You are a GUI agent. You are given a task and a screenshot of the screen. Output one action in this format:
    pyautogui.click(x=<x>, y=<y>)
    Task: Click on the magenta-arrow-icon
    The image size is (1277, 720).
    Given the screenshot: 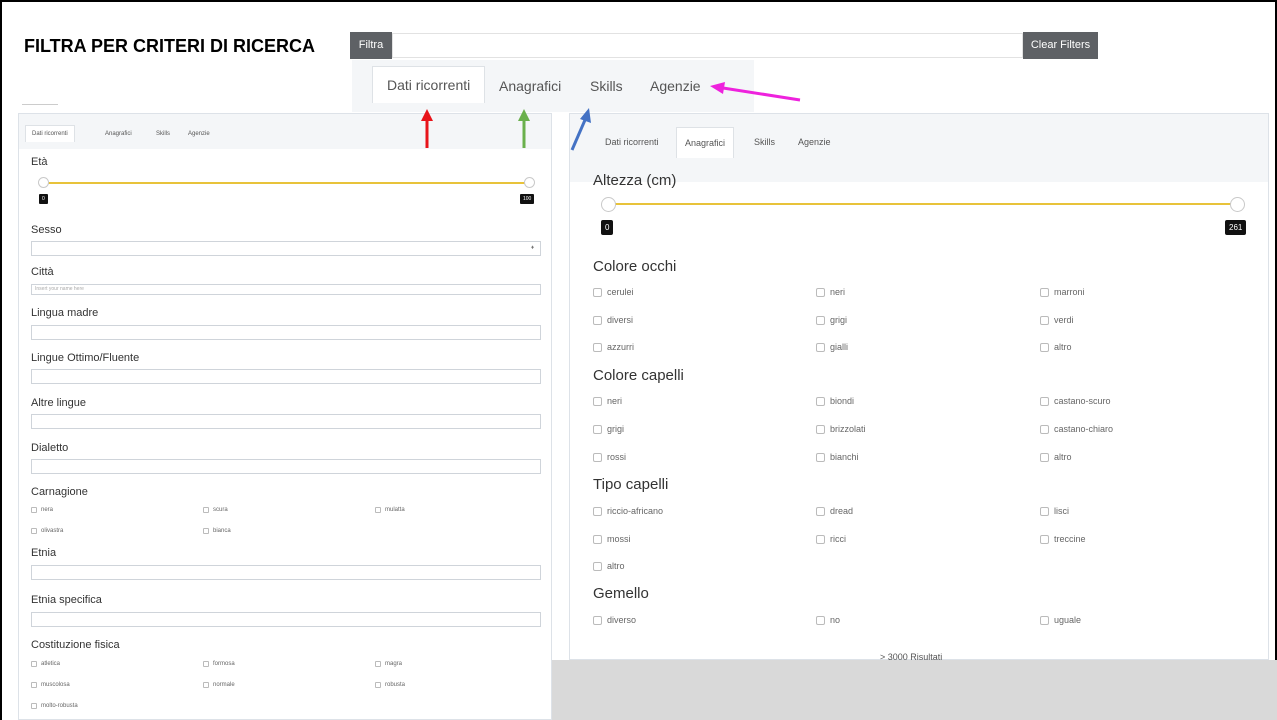 What is the action you would take?
    pyautogui.click(x=755, y=92)
    